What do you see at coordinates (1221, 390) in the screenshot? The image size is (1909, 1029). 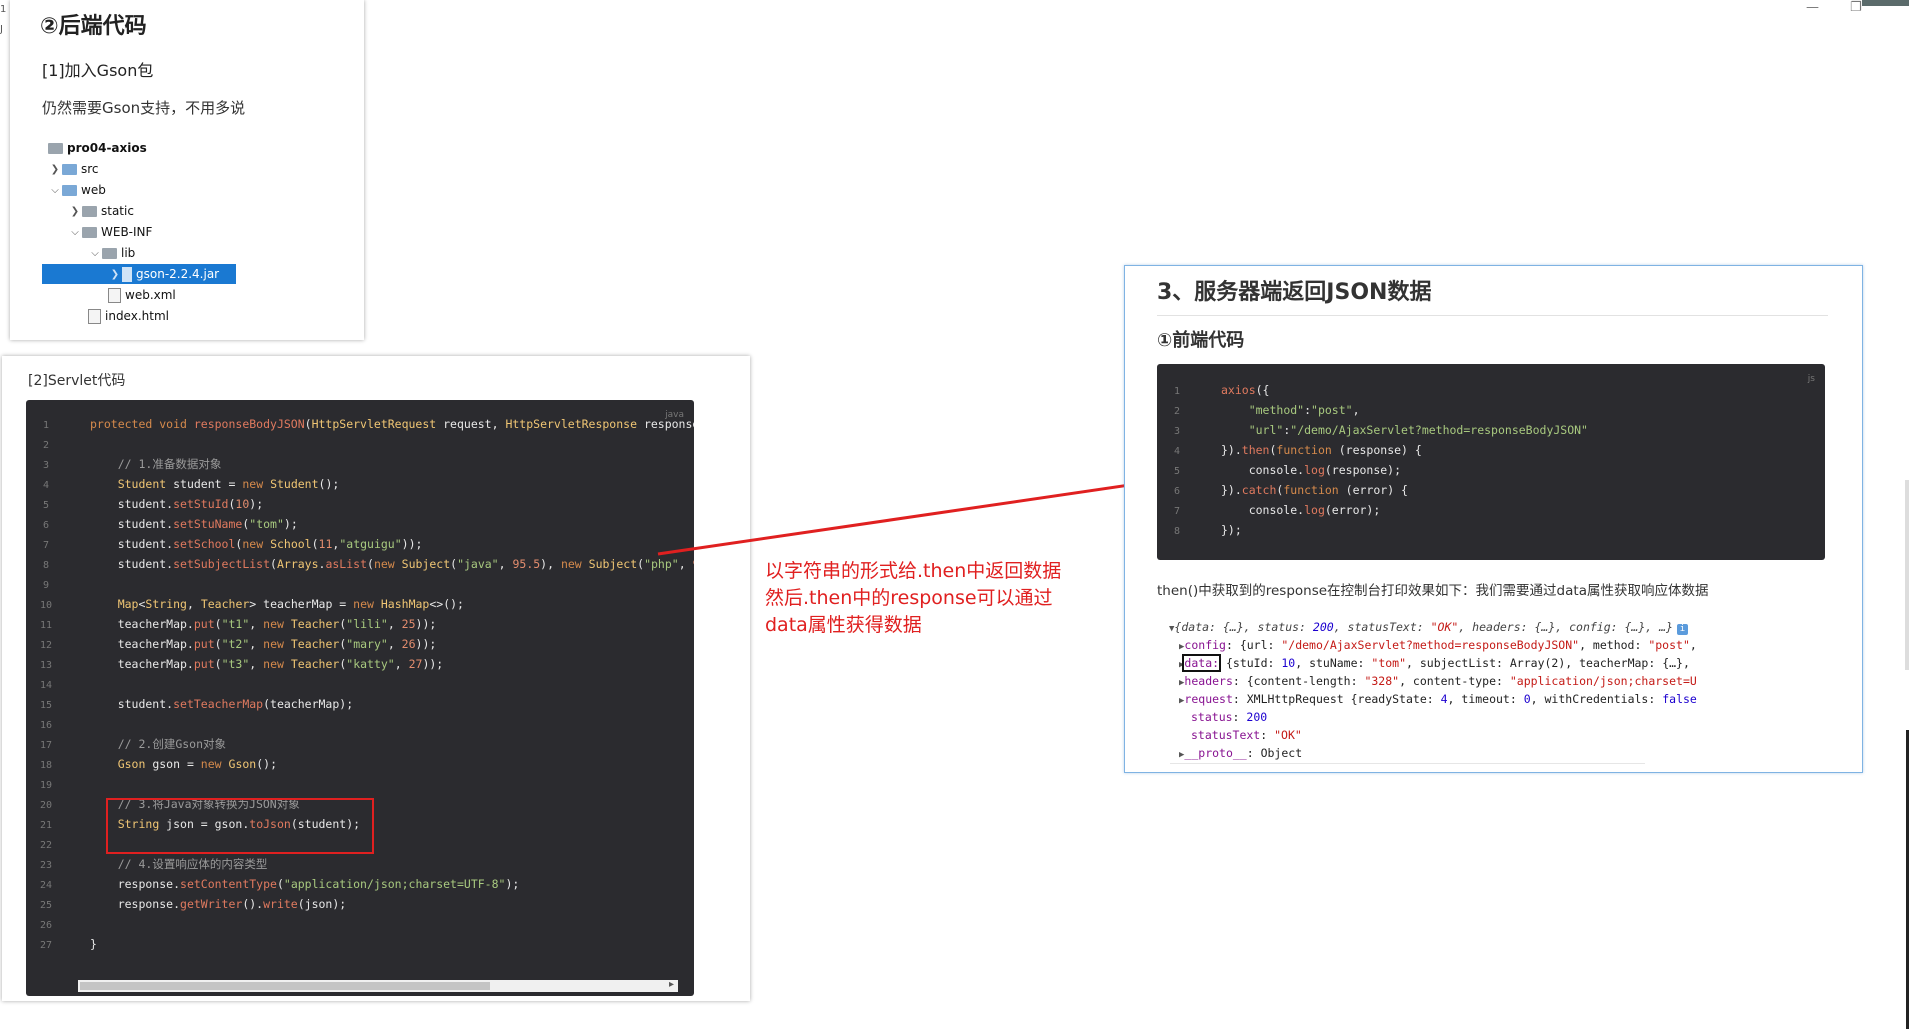 I see `code-line: 1 axios({` at bounding box center [1221, 390].